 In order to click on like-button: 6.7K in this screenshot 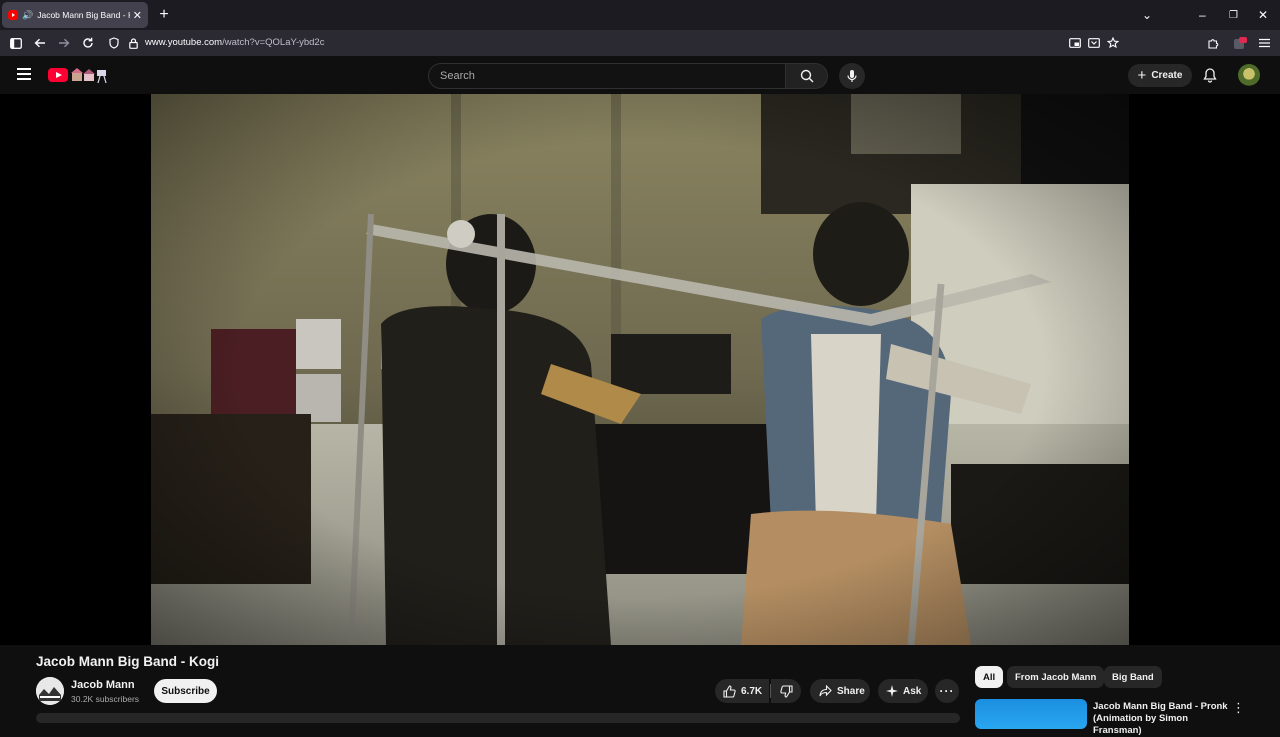, I will do `click(742, 691)`.